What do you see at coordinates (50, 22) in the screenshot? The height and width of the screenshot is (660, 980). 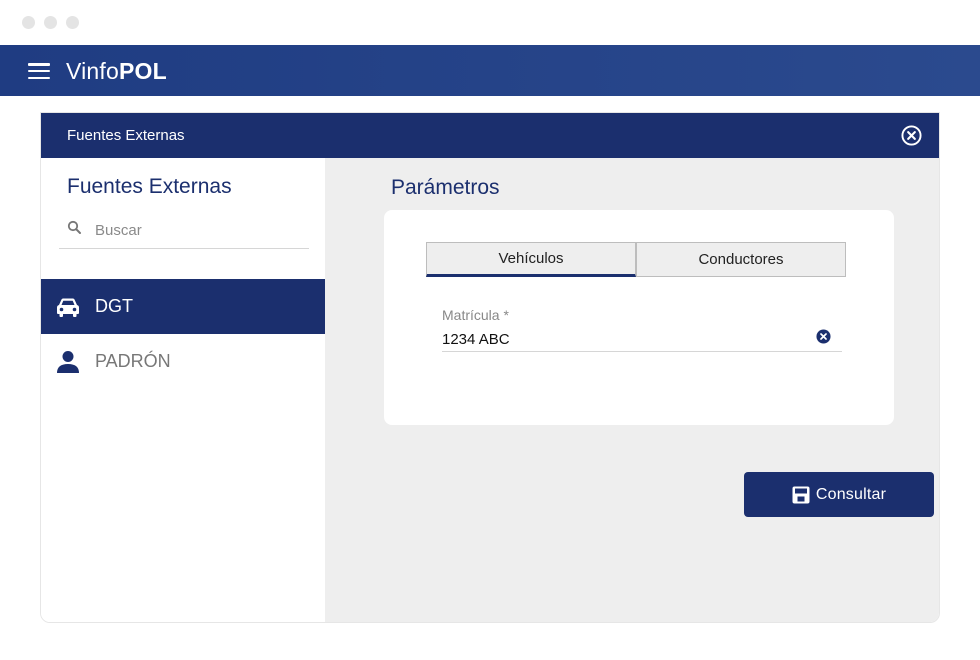 I see `window-dot-minimize` at bounding box center [50, 22].